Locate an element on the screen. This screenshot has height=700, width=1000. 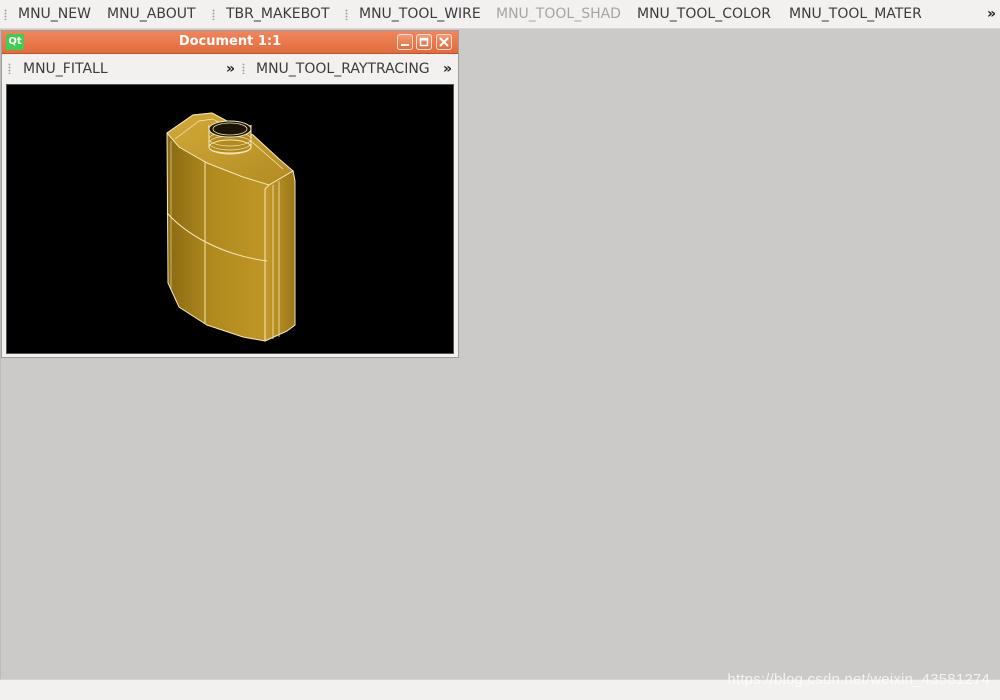
maximize-button is located at coordinates (424, 42).